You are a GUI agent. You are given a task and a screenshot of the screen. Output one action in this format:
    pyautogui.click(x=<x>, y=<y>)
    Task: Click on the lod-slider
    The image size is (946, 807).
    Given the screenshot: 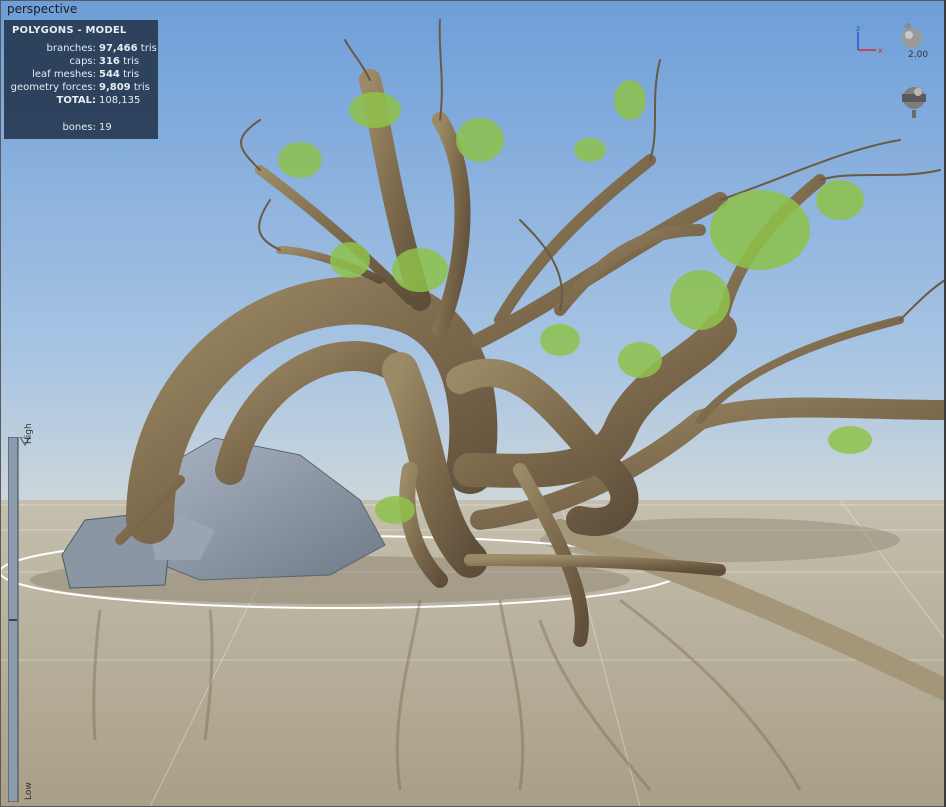 What is the action you would take?
    pyautogui.click(x=23, y=619)
    